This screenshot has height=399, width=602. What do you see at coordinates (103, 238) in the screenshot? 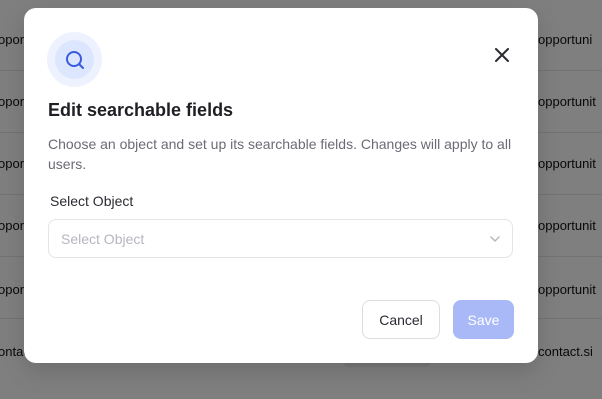
I see `select-placeholder: Select Object` at bounding box center [103, 238].